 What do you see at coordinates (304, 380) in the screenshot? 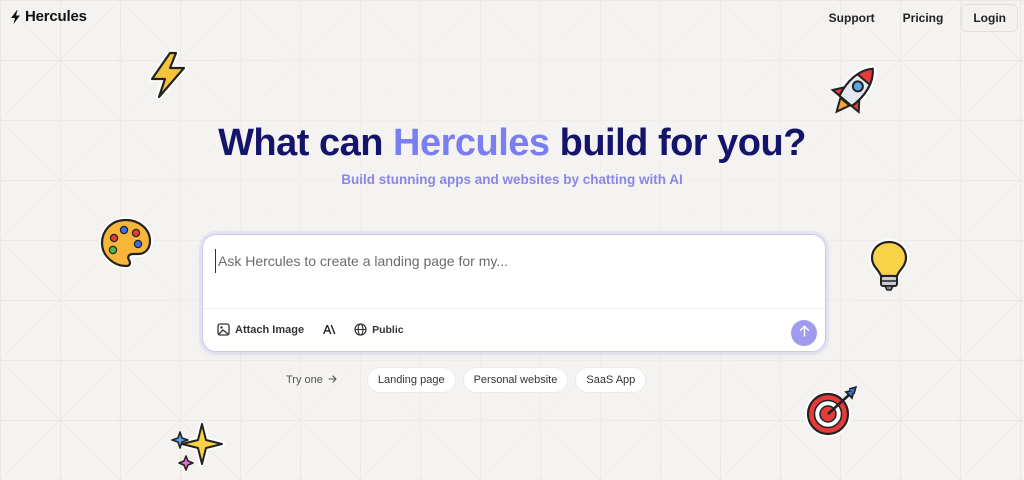
I see `try-one-text: Try one` at bounding box center [304, 380].